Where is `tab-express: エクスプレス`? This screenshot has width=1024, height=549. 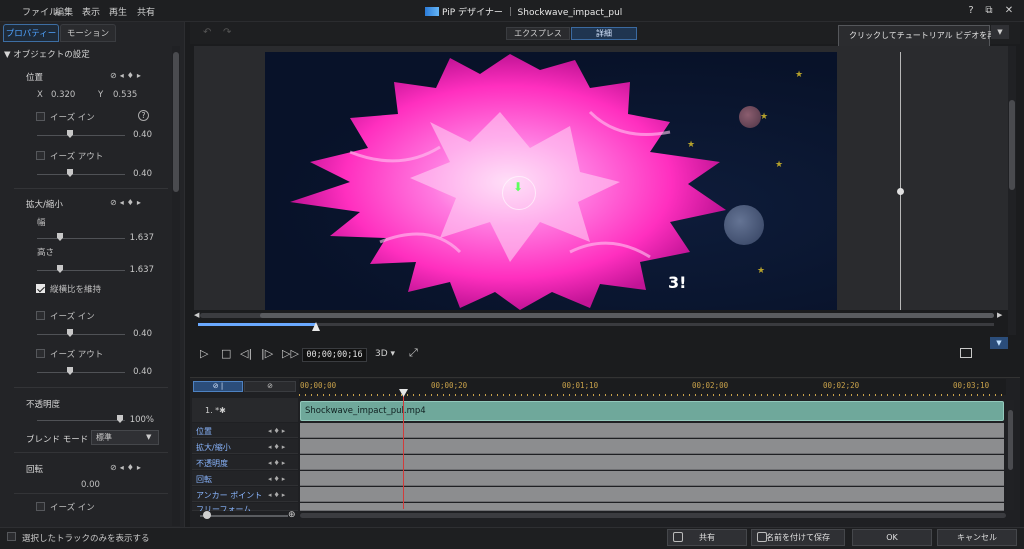 tab-express: エクスプレス is located at coordinates (538, 33).